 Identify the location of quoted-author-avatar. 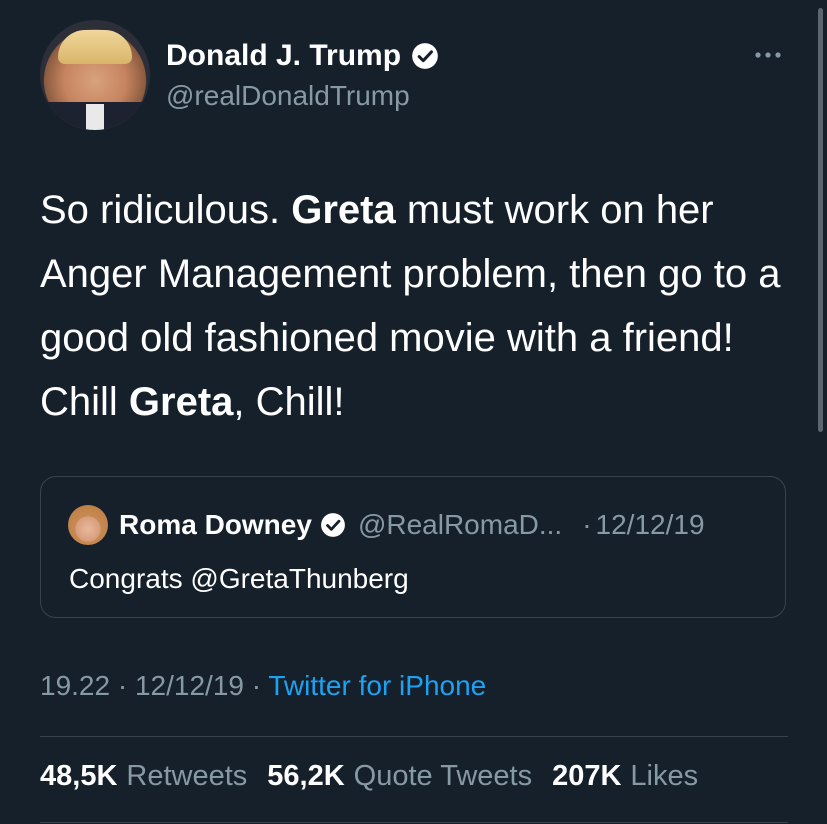
(88, 525).